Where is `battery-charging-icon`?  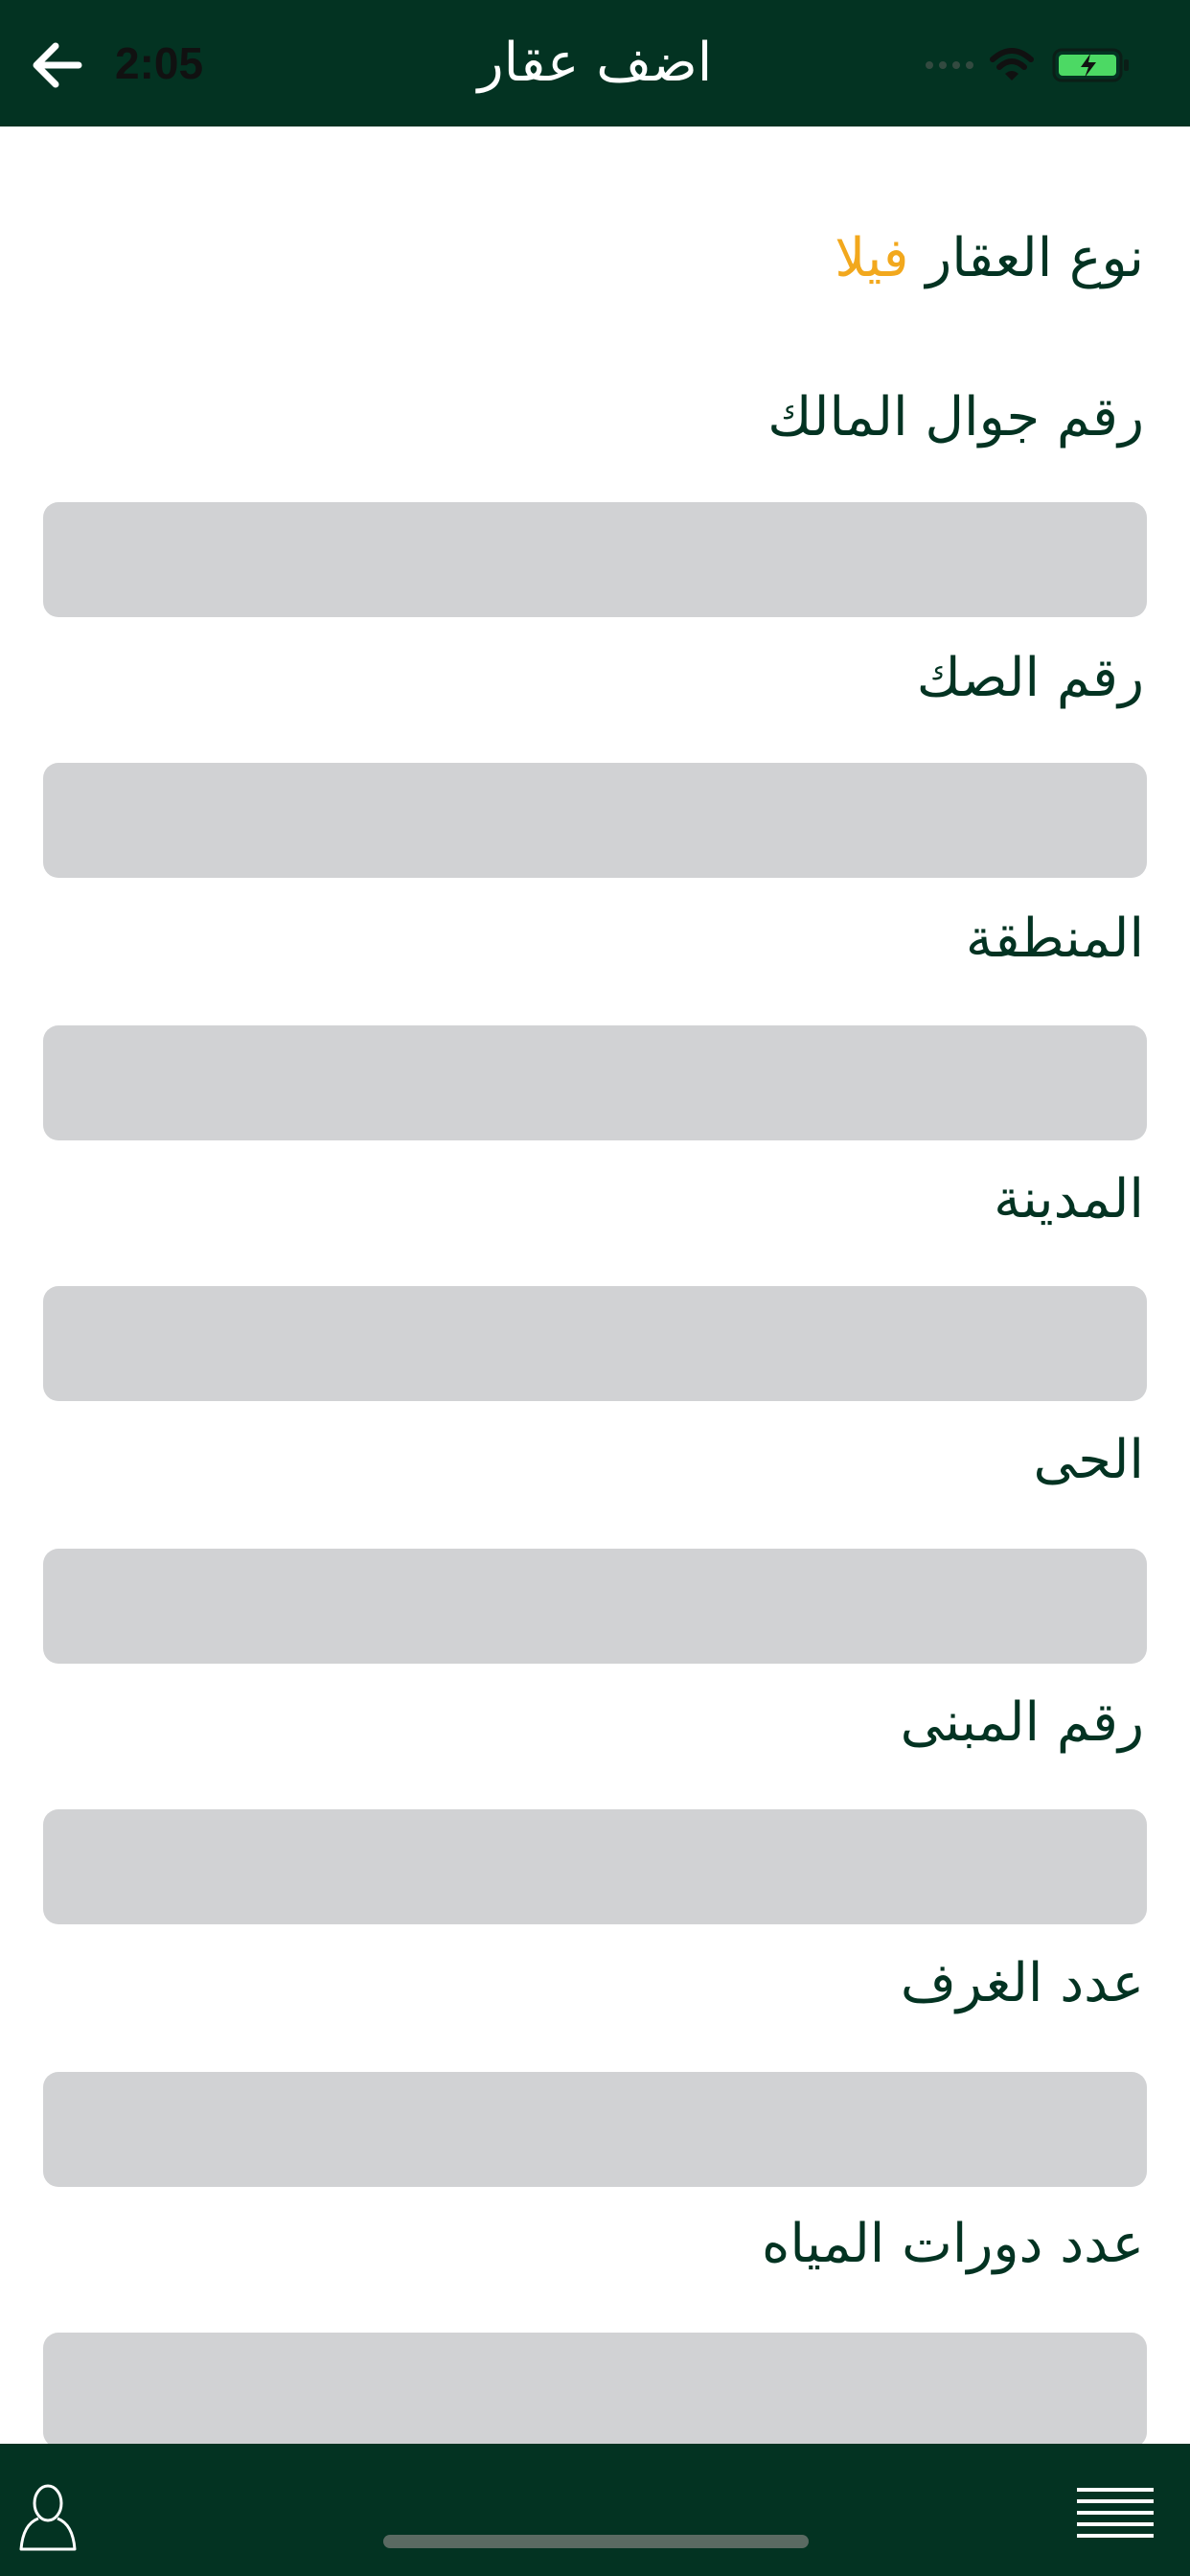
battery-charging-icon is located at coordinates (1091, 65).